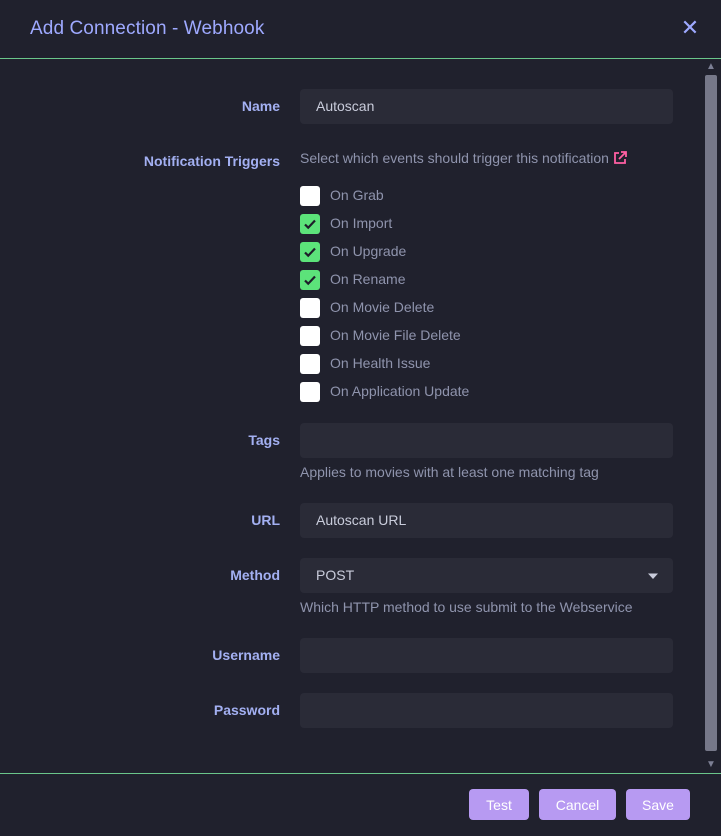 The width and height of the screenshot is (721, 836). What do you see at coordinates (653, 576) in the screenshot?
I see `caret-down-icon` at bounding box center [653, 576].